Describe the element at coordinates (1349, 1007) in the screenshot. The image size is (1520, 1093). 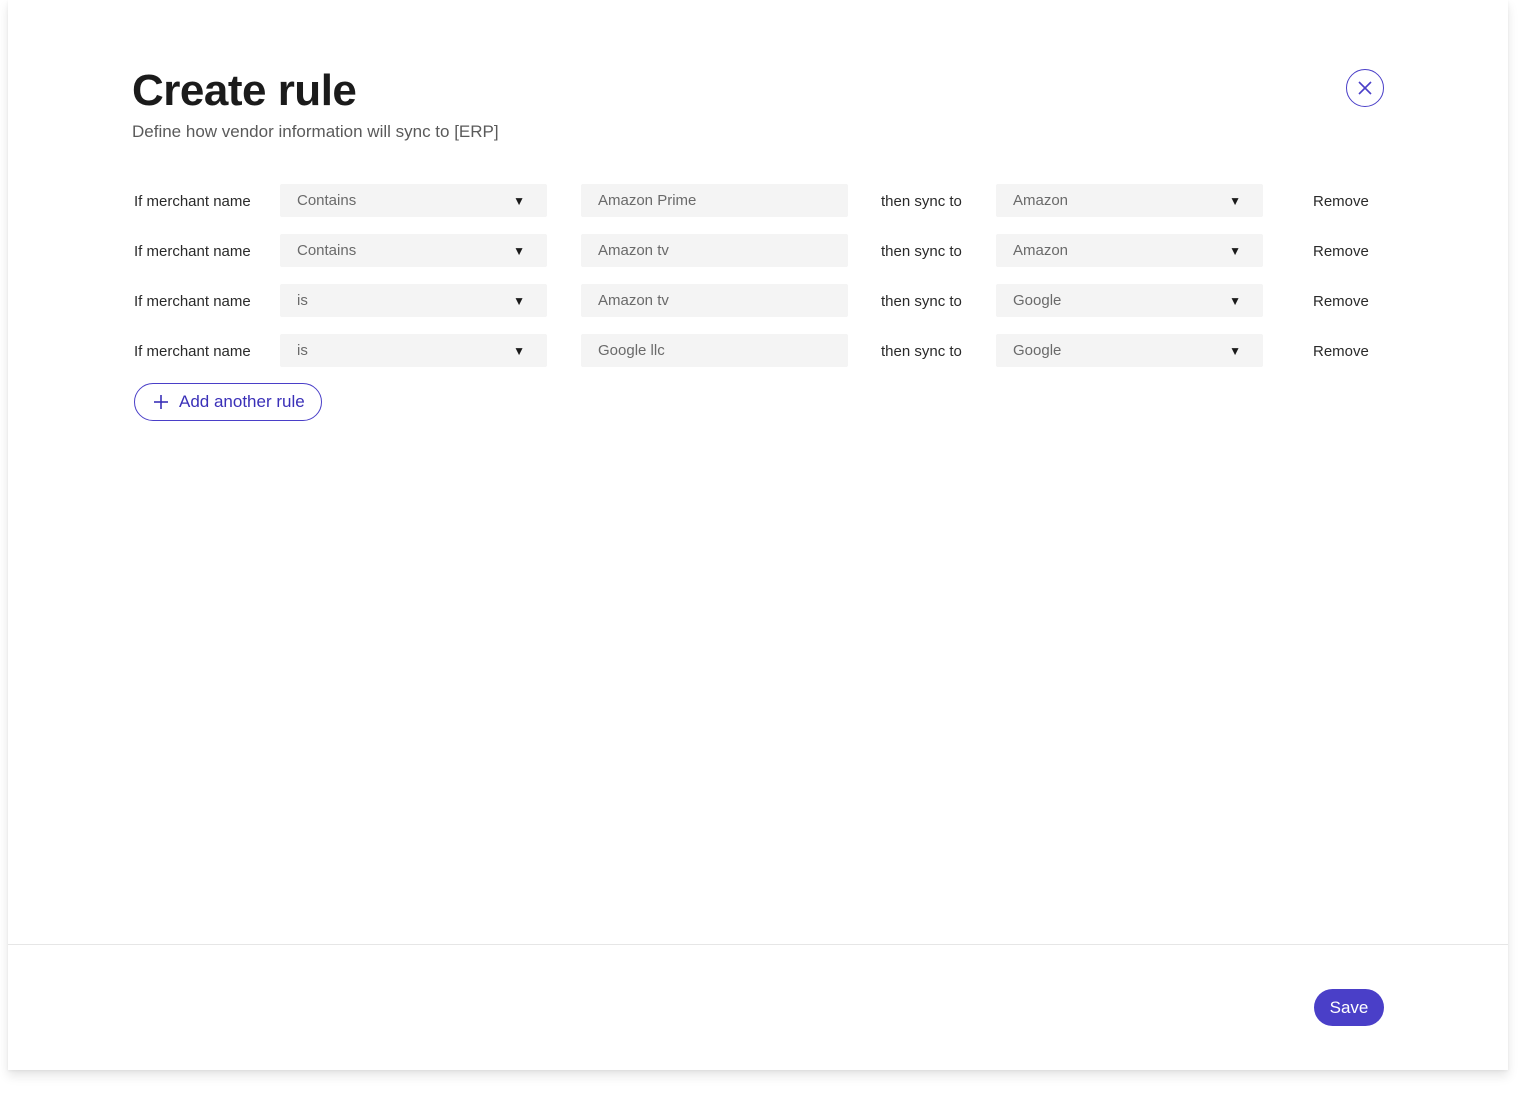
I see `save-button: Save` at that location.